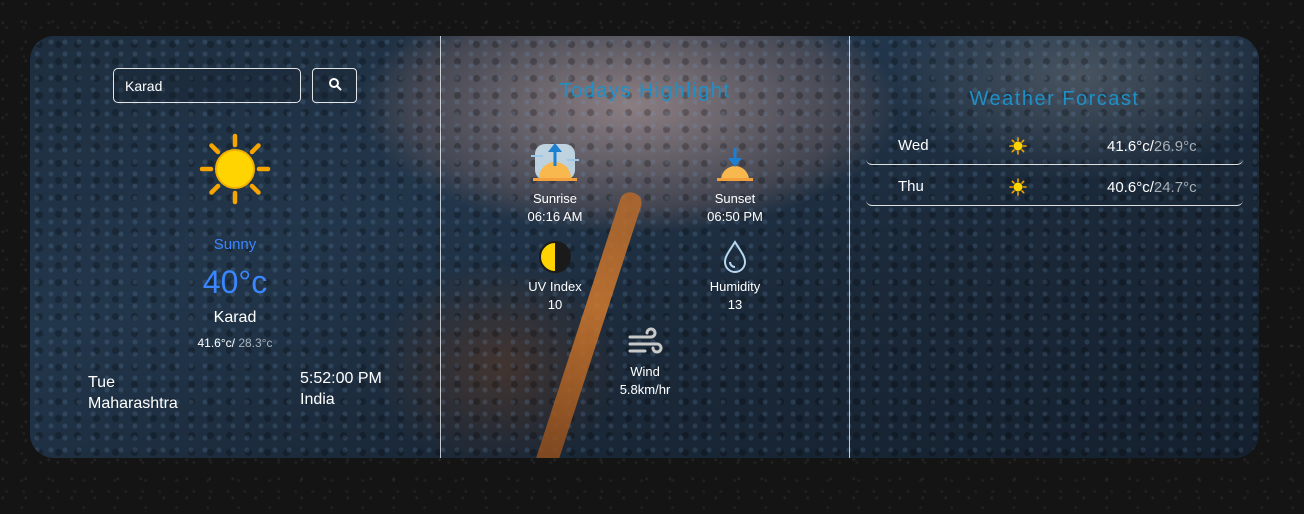 Image resolution: width=1304 pixels, height=514 pixels. Describe the element at coordinates (1175, 187) in the screenshot. I see `forecast-min: 24.7°c` at that location.